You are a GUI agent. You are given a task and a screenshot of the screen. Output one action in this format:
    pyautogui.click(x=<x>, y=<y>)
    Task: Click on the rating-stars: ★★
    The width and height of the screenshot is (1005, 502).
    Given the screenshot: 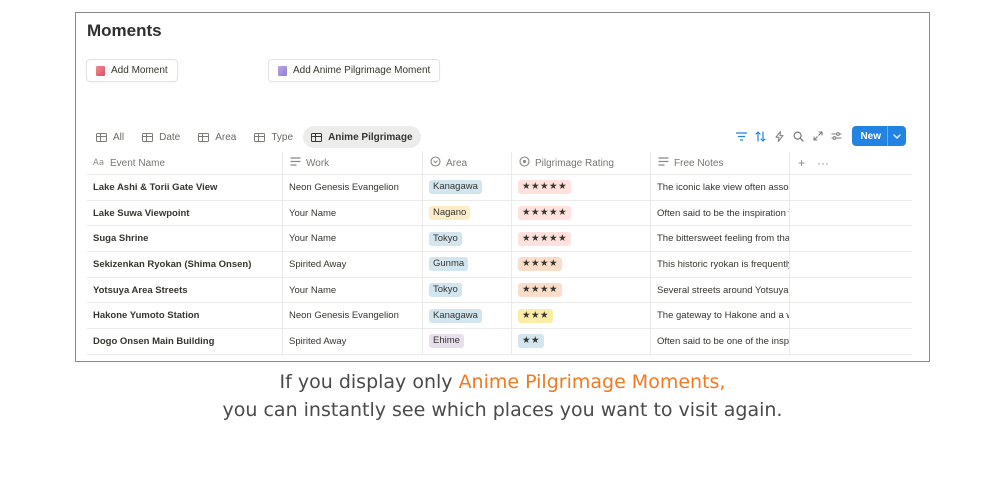 What is the action you would take?
    pyautogui.click(x=531, y=341)
    